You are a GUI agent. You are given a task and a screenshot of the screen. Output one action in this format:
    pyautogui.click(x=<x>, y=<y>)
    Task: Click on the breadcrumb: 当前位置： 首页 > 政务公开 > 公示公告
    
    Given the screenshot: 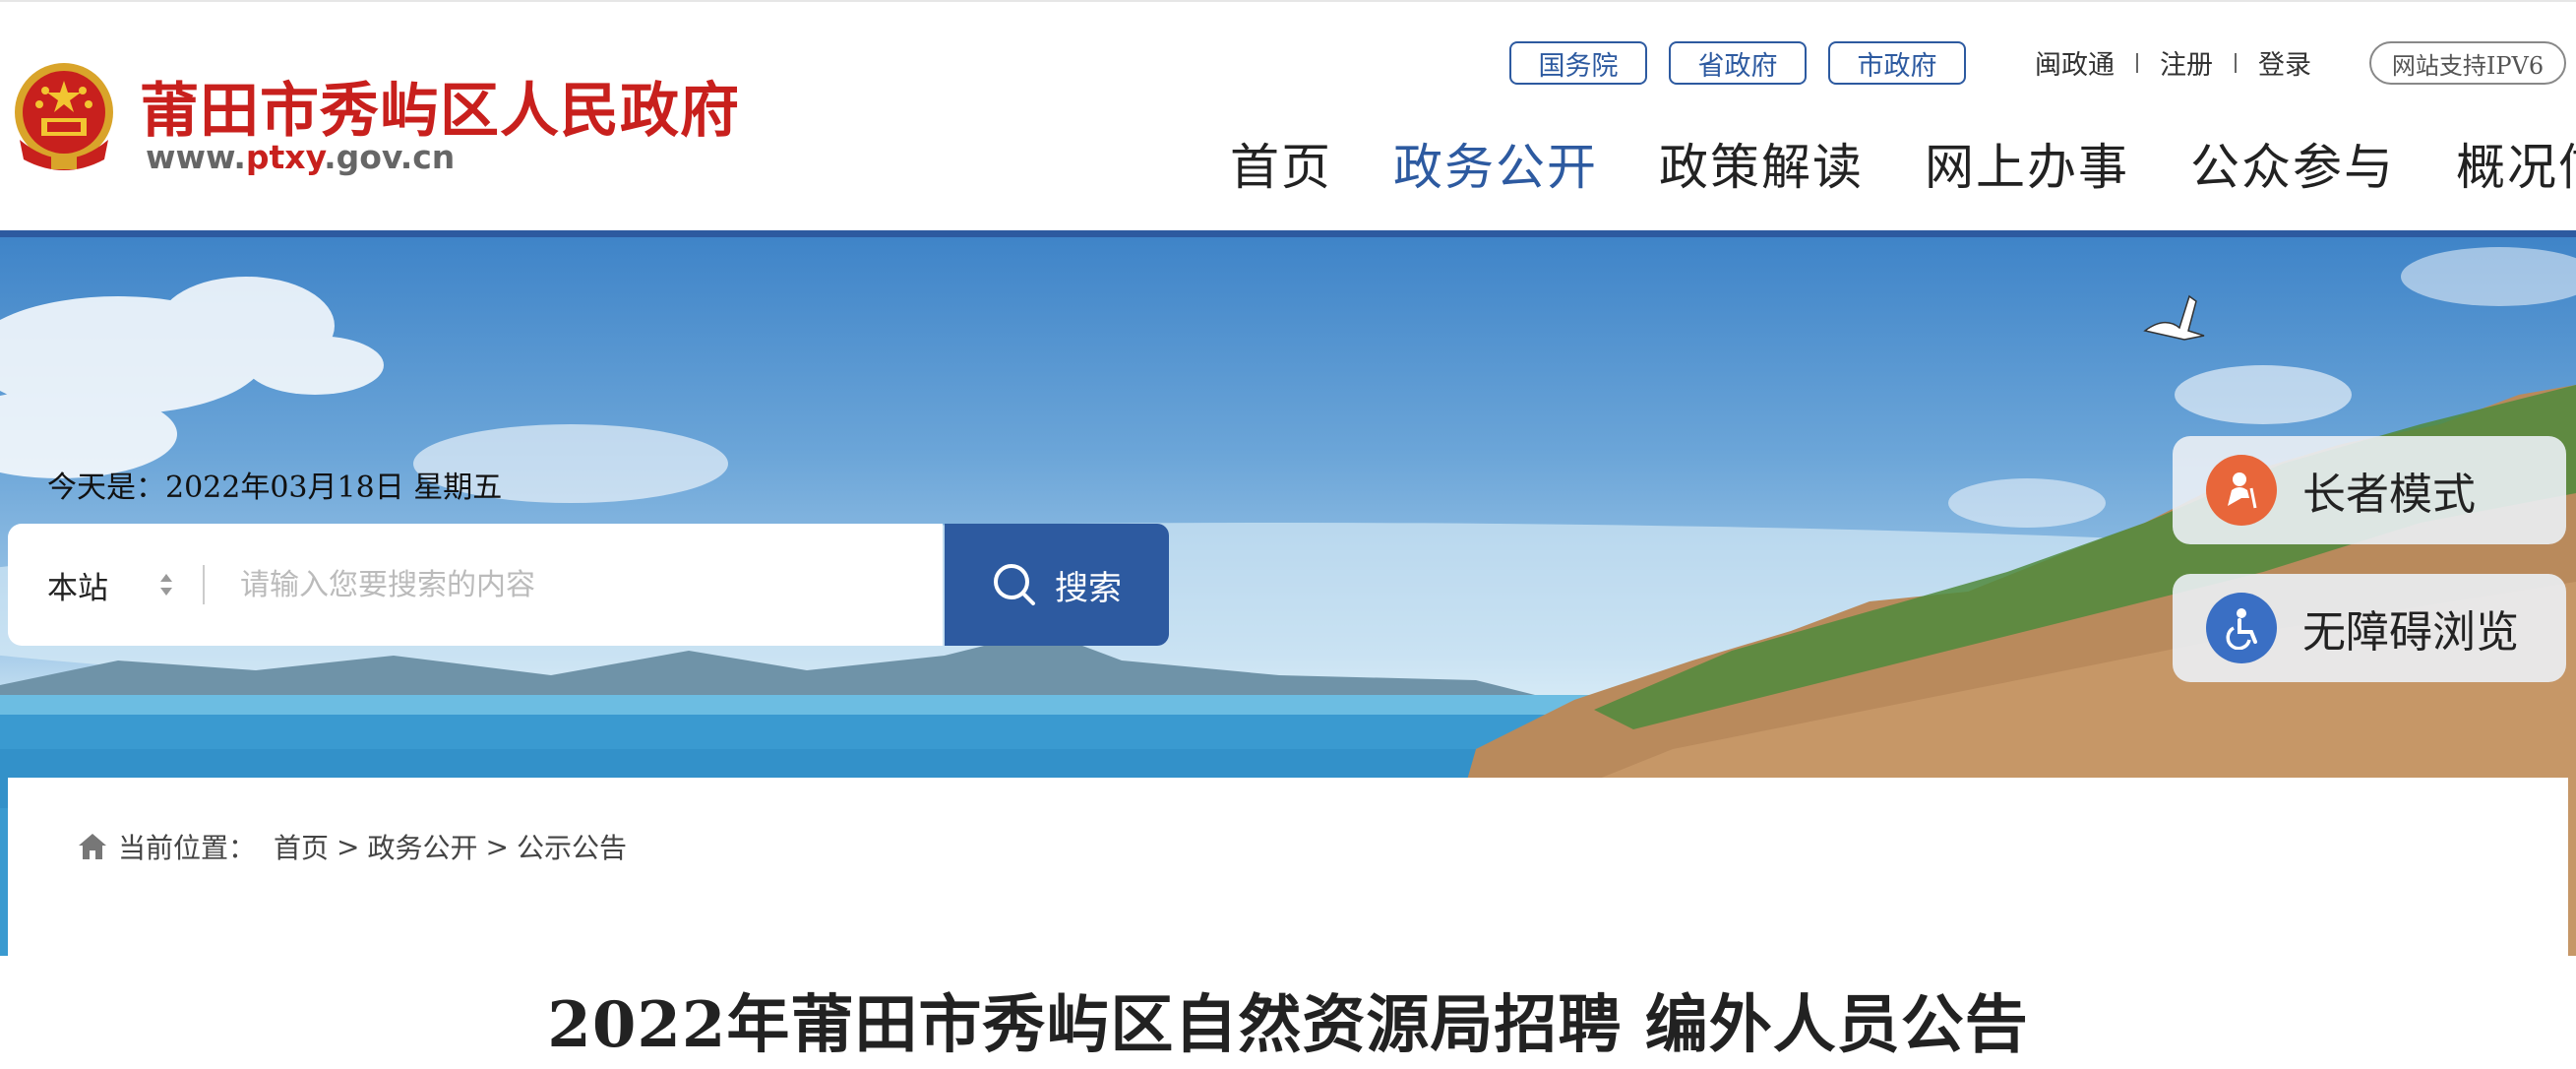 What is the action you would take?
    pyautogui.click(x=352, y=846)
    